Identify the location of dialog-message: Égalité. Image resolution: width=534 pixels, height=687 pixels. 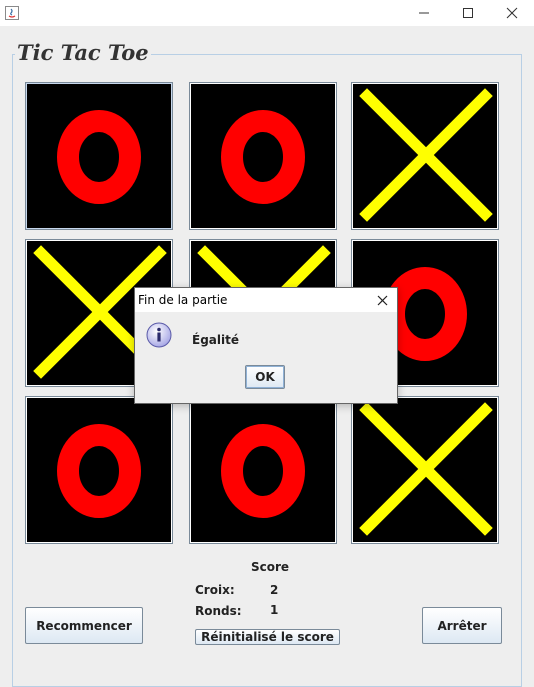
(215, 340).